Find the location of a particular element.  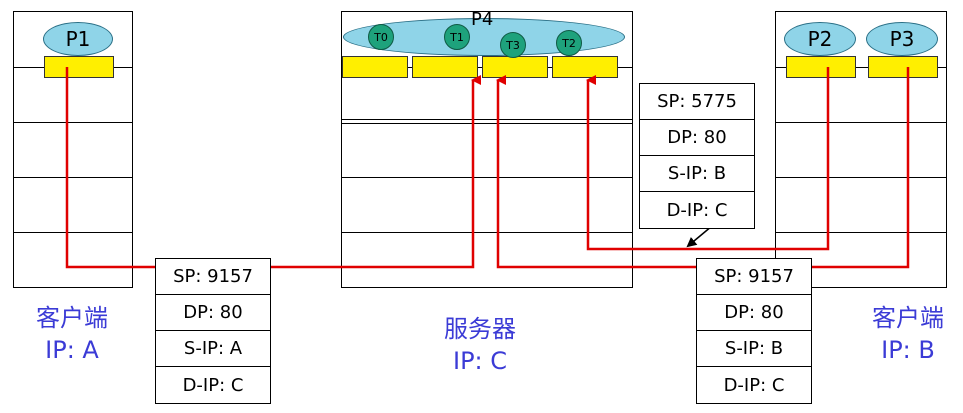

packet-pointer is located at coordinates (699, 236).